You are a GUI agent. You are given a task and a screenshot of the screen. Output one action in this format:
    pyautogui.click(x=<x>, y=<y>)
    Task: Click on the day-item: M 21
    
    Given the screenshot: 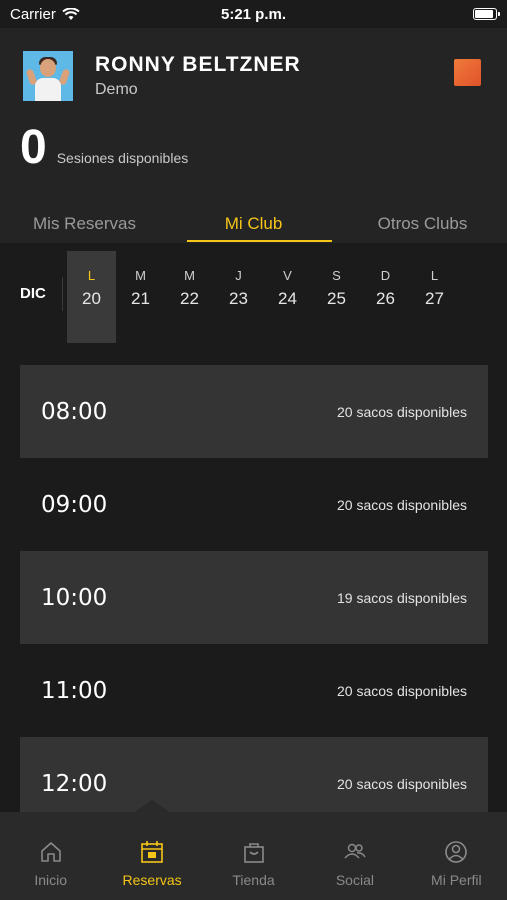 What is the action you would take?
    pyautogui.click(x=140, y=297)
    